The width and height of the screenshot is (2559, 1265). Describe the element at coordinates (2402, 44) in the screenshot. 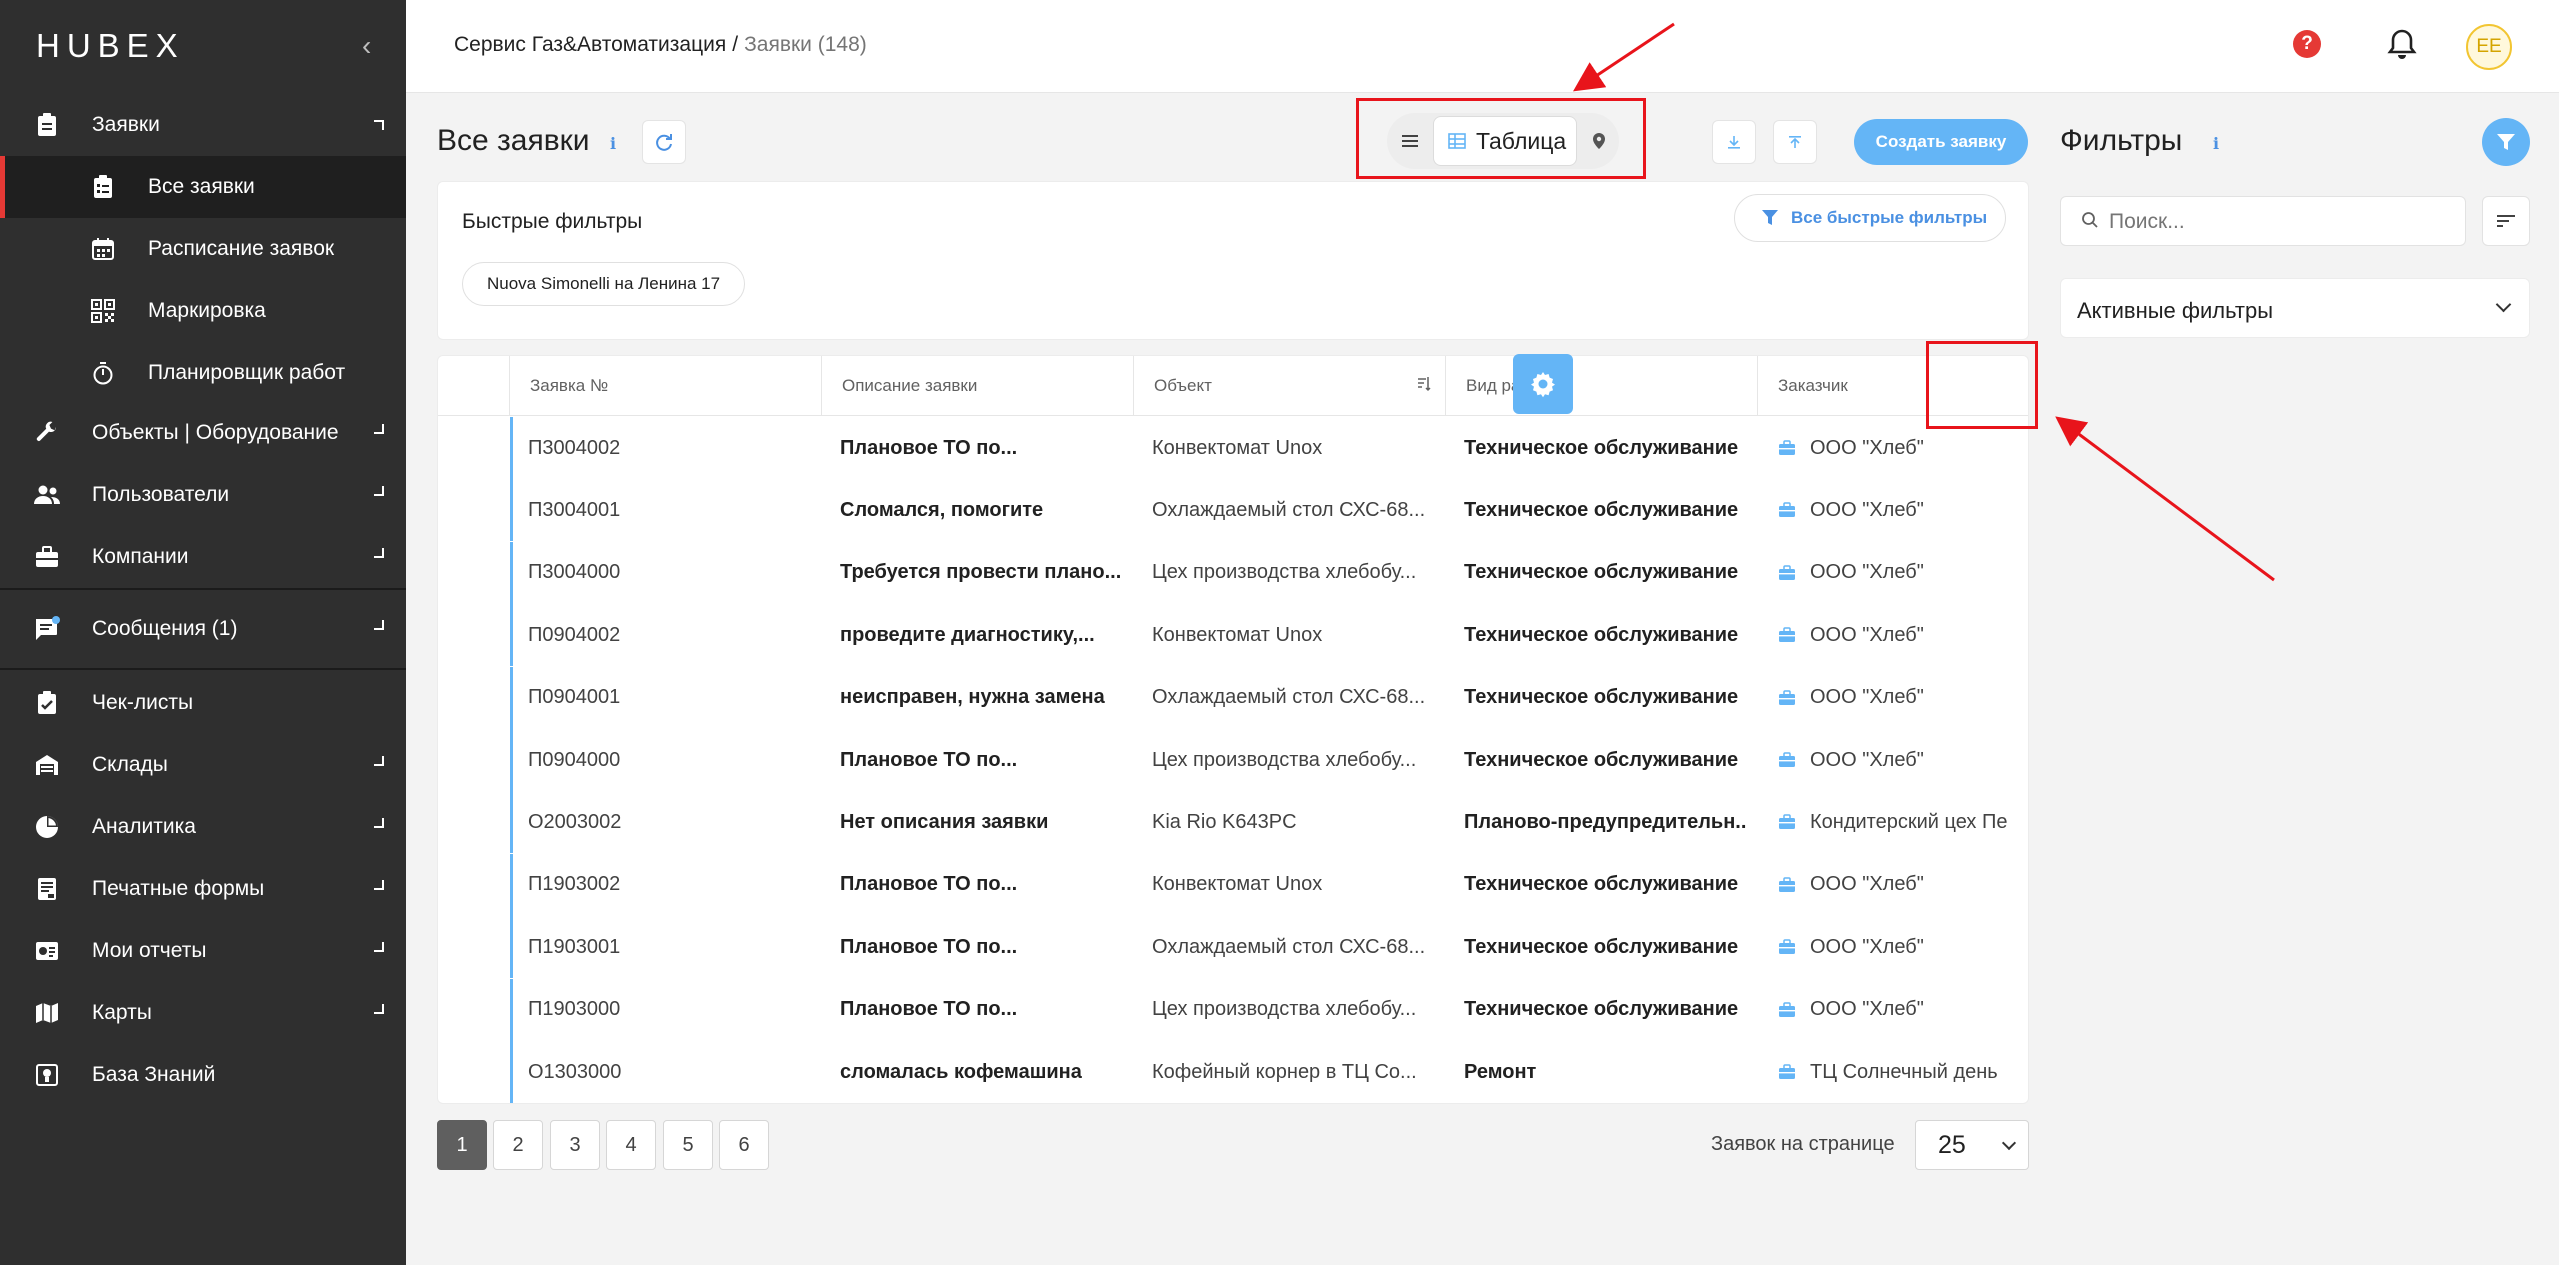

I see `bell-icon` at that location.